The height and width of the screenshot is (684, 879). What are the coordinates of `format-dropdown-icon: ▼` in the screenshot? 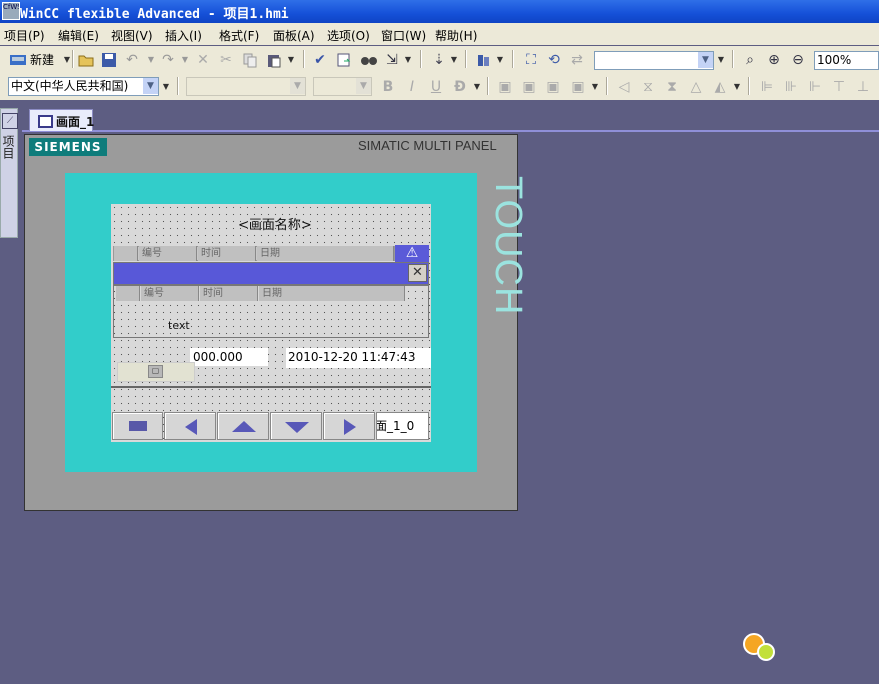 It's located at (477, 86).